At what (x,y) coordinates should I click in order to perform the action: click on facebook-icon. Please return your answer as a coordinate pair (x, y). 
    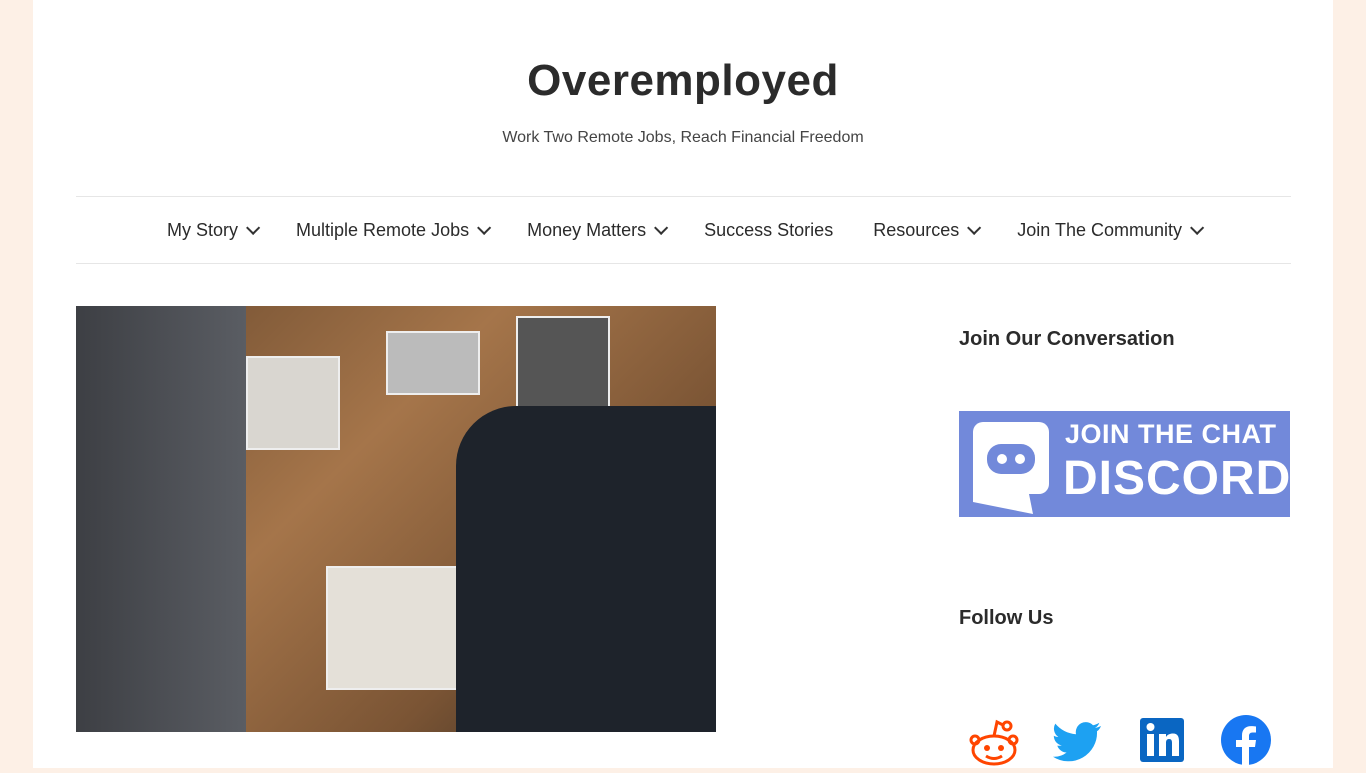
    Looking at the image, I should click on (1246, 740).